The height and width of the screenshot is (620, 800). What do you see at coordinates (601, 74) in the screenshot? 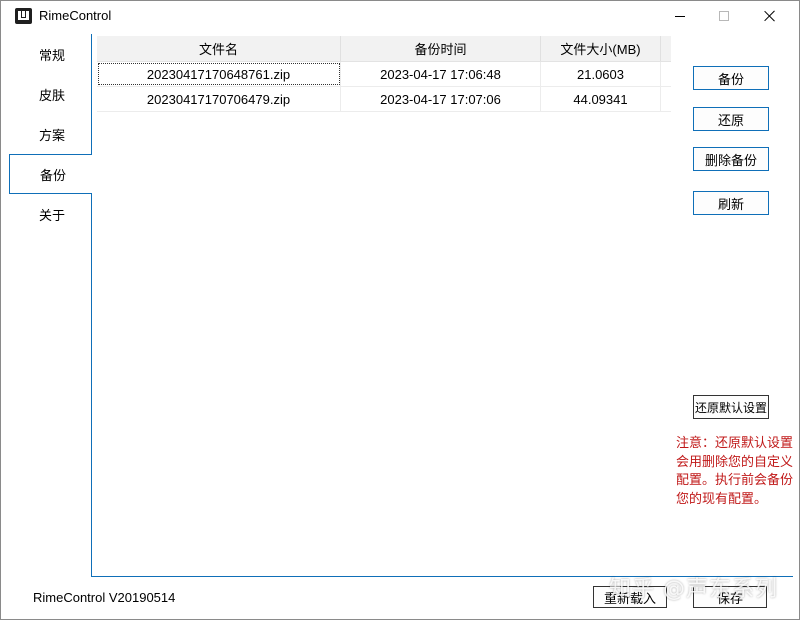
I see `cell-size: 21.0603` at bounding box center [601, 74].